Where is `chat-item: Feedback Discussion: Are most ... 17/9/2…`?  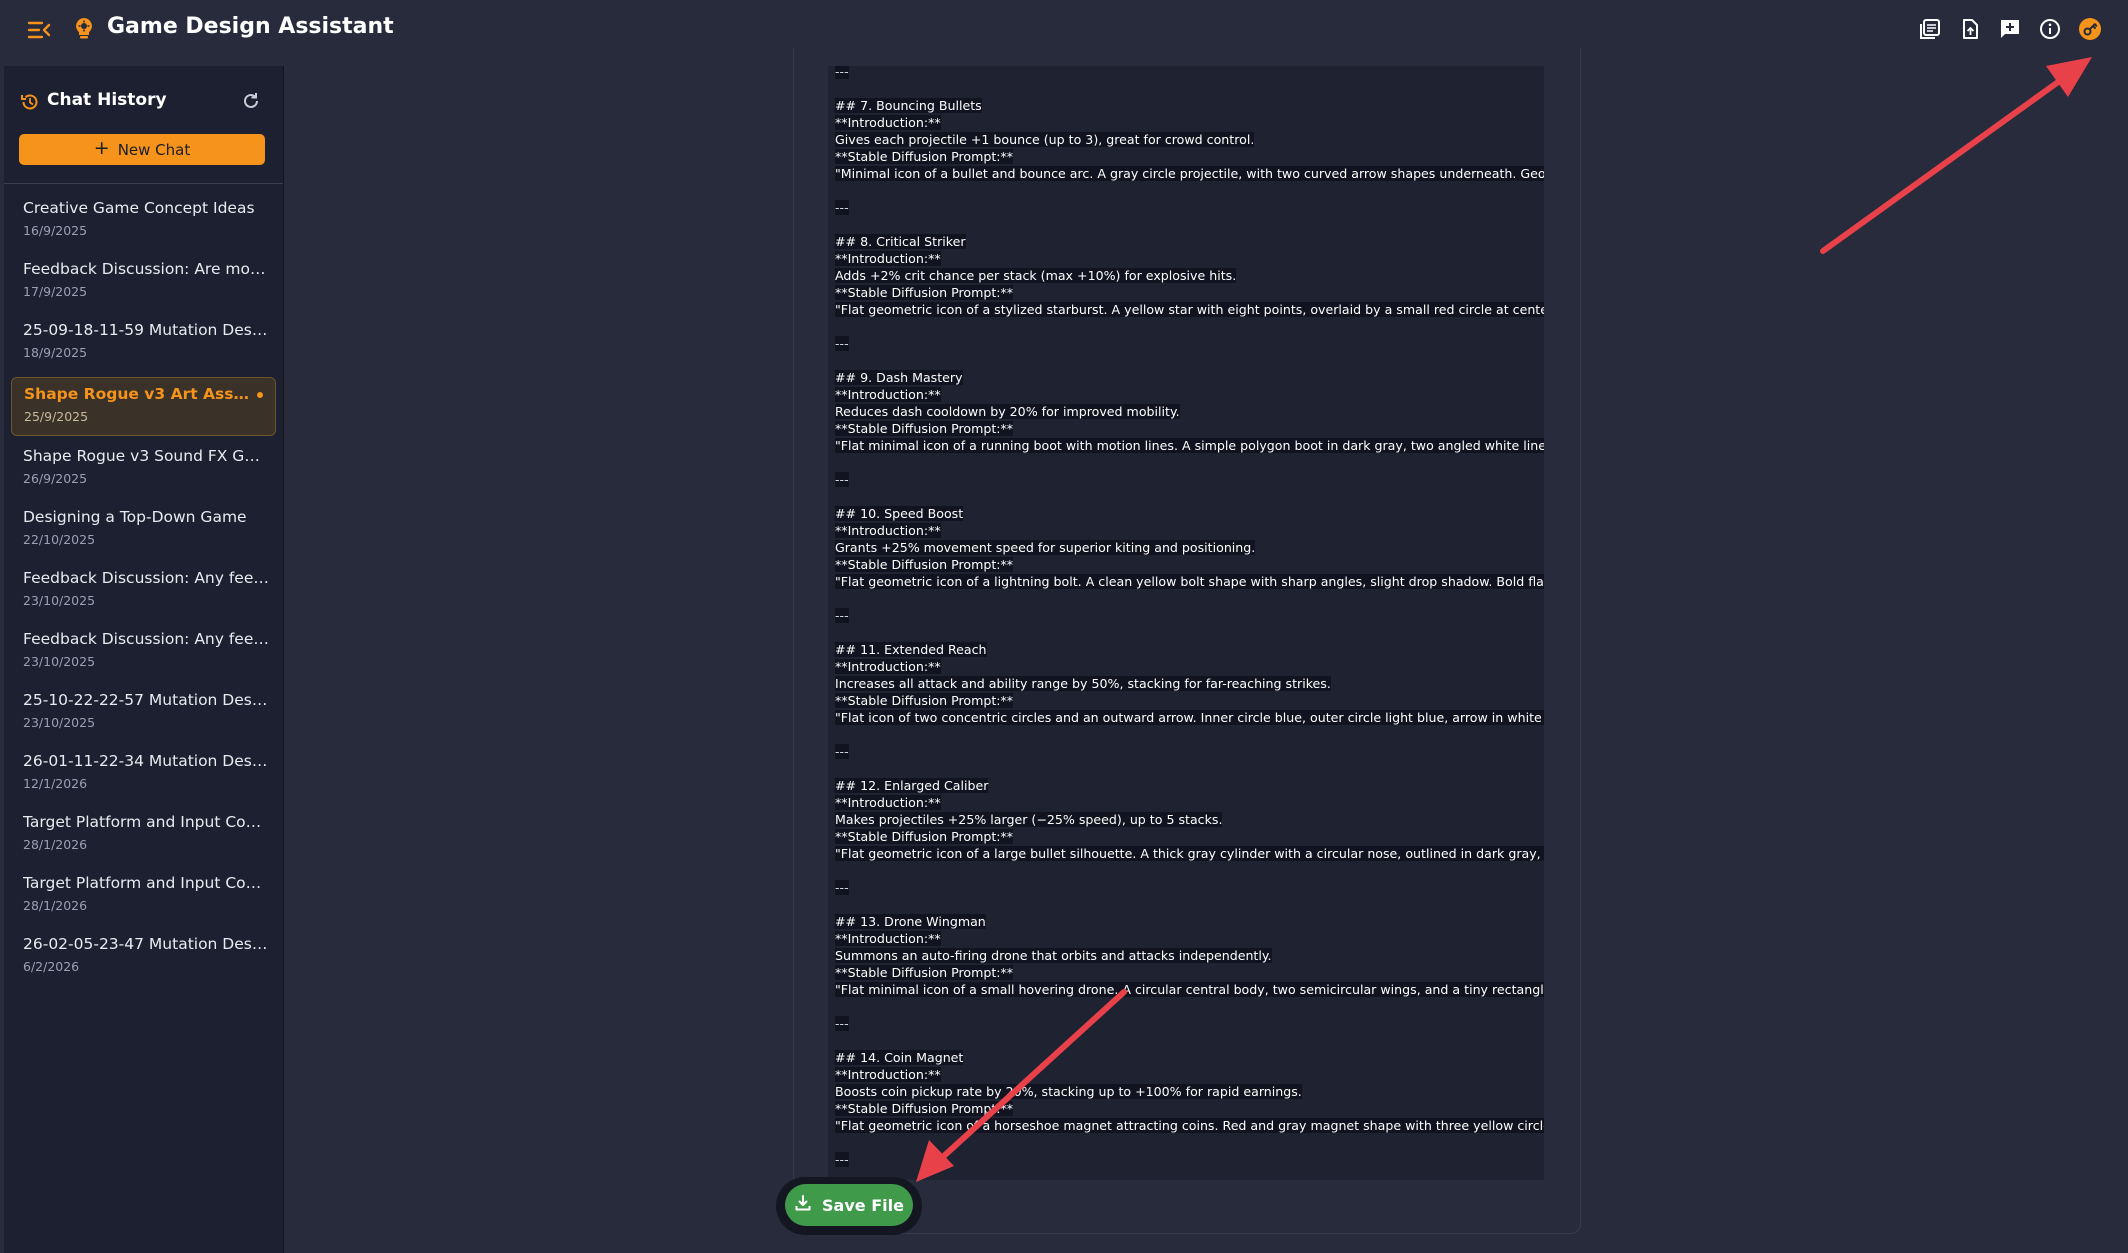 chat-item: Feedback Discussion: Are most ... 17/9/2… is located at coordinates (143, 283).